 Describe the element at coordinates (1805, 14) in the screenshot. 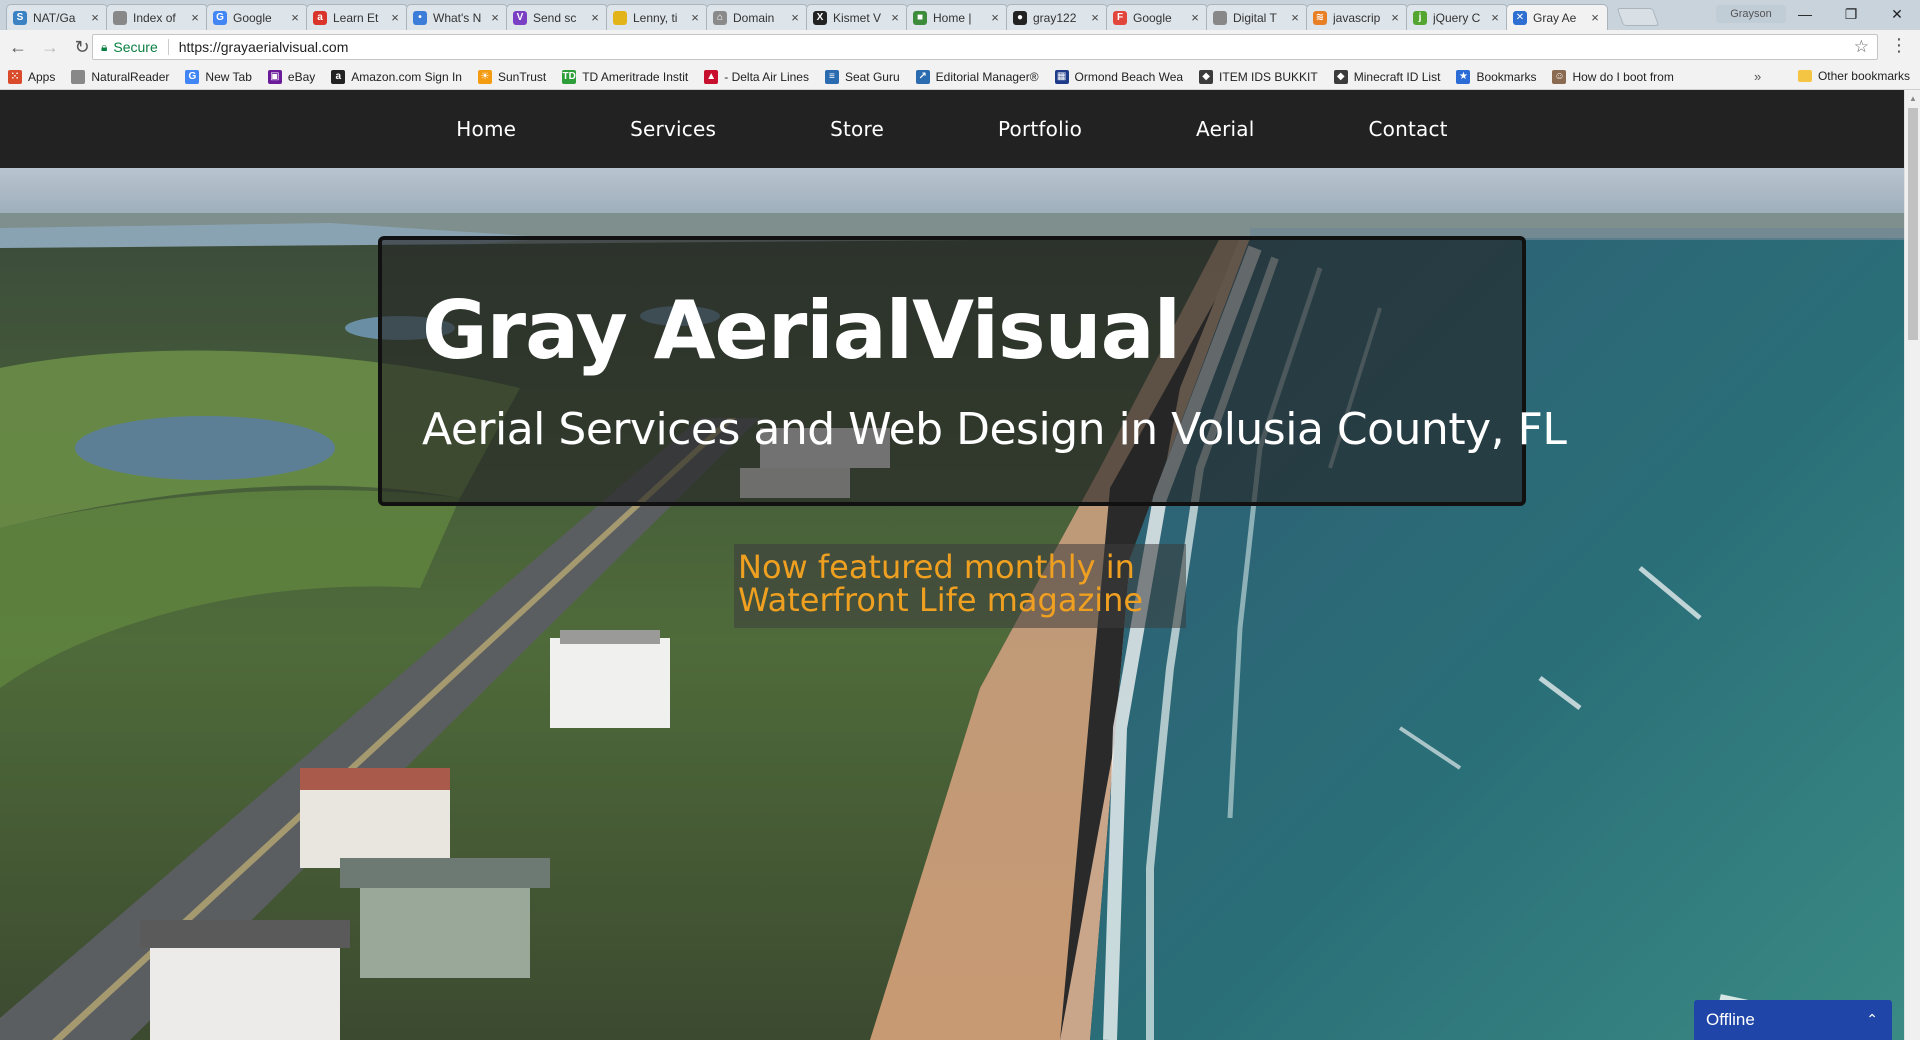

I see `minimize-icon: —` at that location.